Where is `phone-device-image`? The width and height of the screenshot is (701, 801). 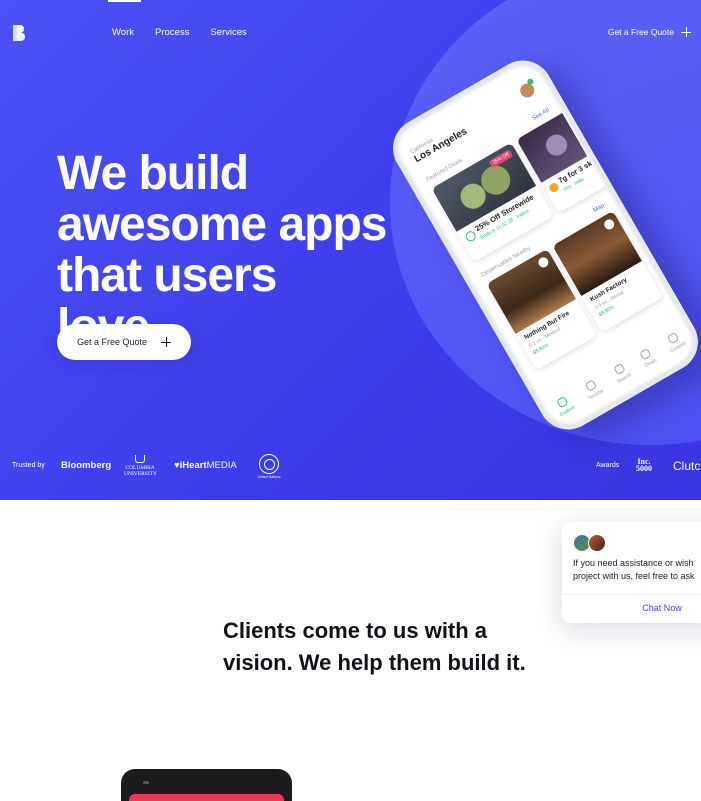 phone-device-image is located at coordinates (206, 785).